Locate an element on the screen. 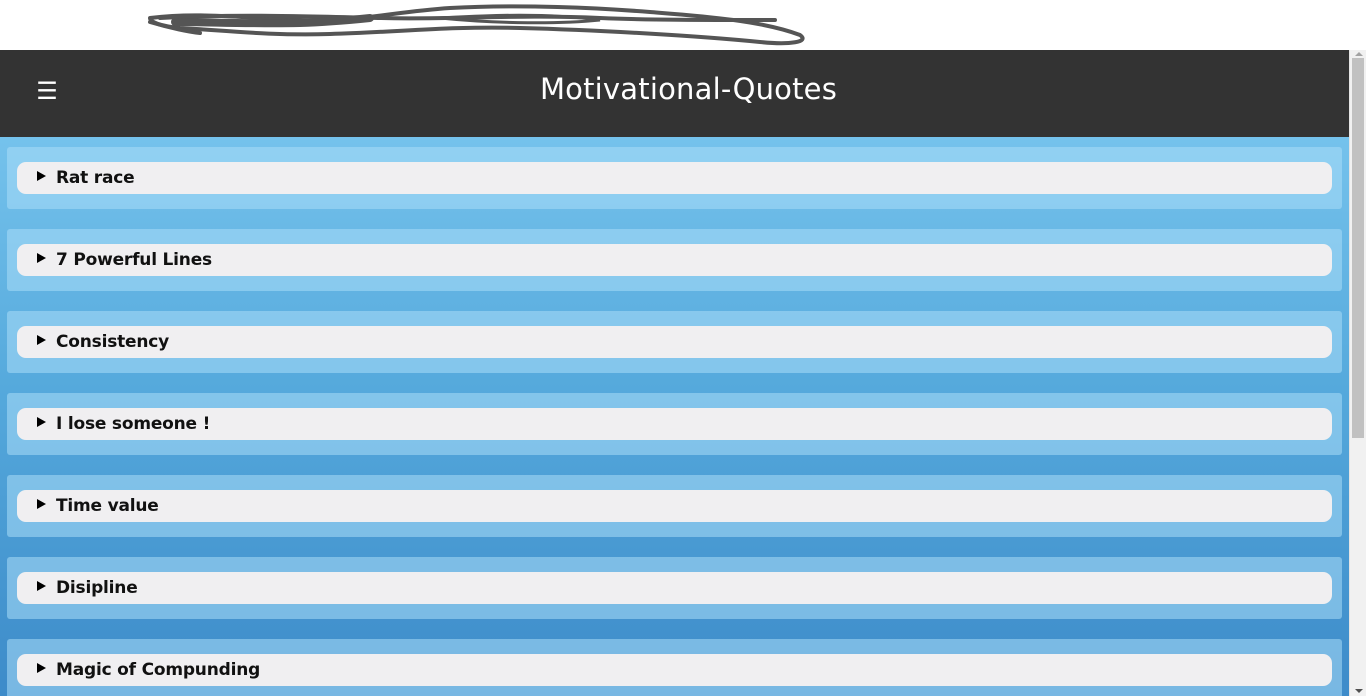  quote-card: Rat race is located at coordinates (674, 178).